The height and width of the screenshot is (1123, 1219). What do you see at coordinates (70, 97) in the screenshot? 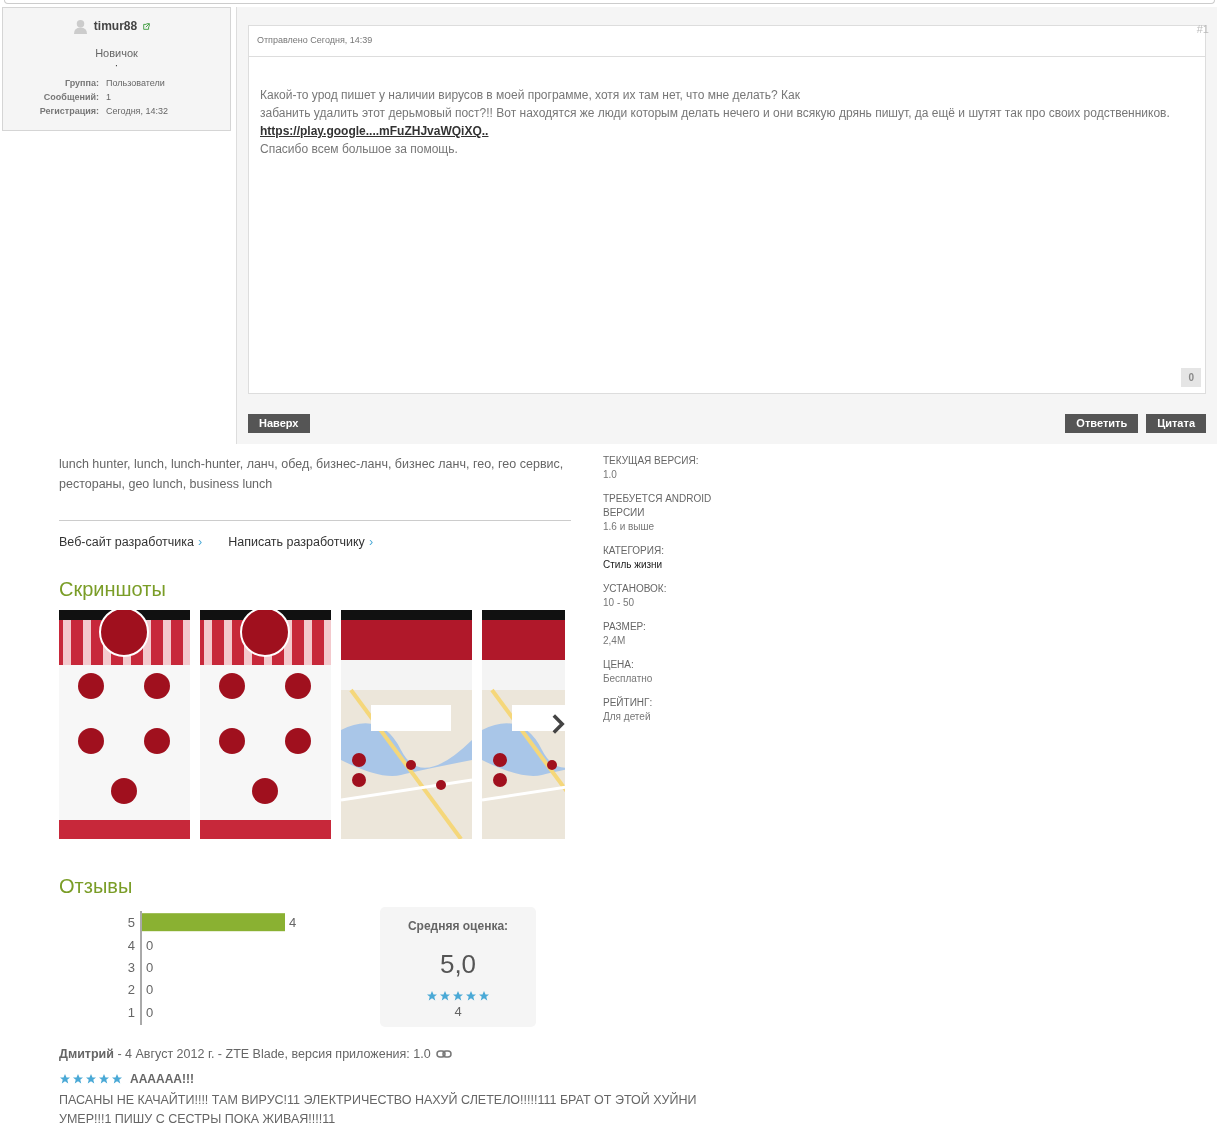
I see `field-label: Сообщений:` at bounding box center [70, 97].